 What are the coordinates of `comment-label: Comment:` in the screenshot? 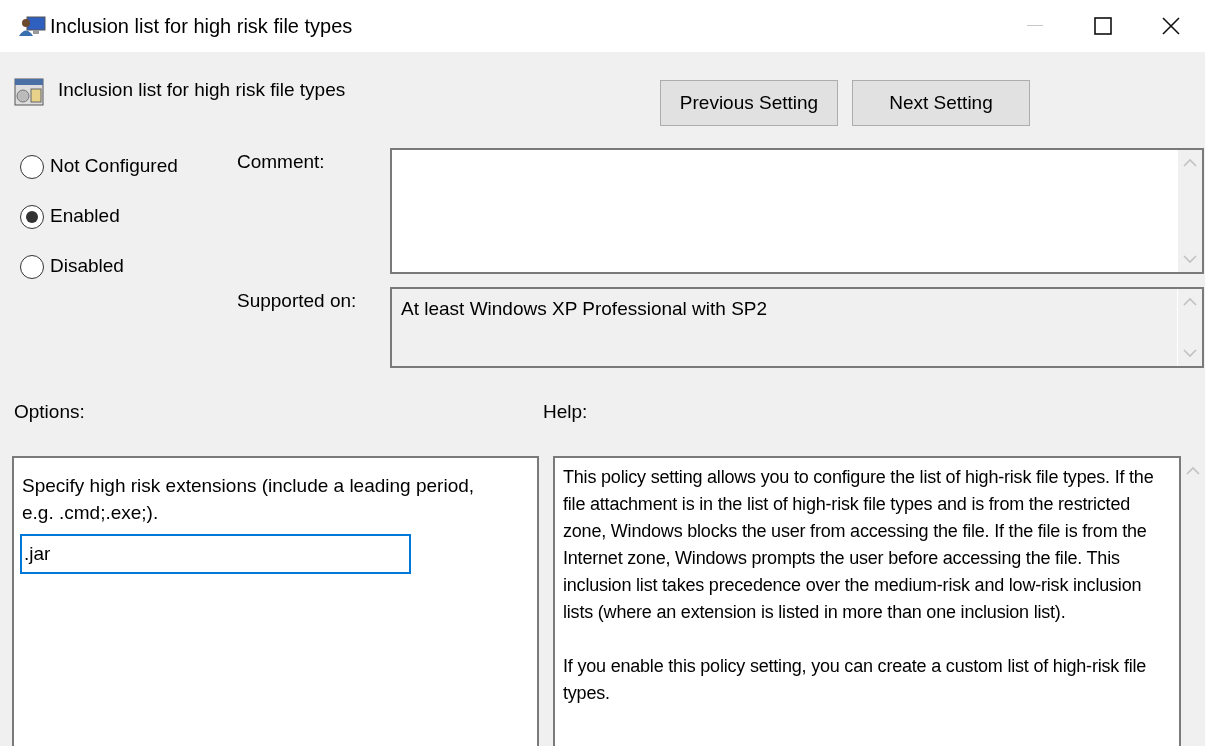 It's located at (281, 162).